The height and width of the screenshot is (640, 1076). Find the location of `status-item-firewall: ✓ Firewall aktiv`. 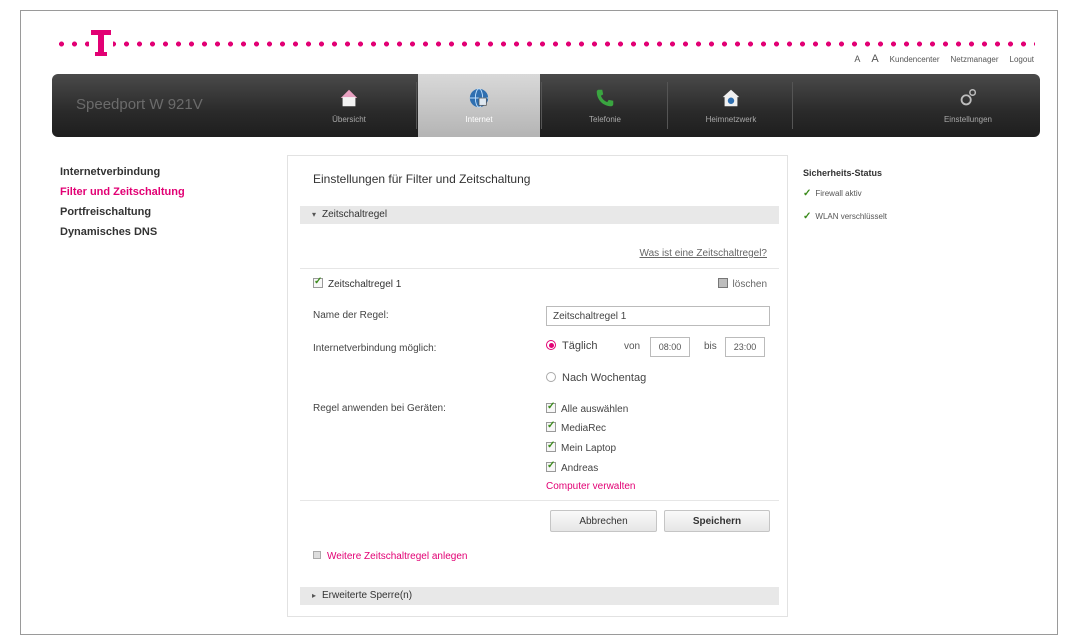

status-item-firewall: ✓ Firewall aktiv is located at coordinates (845, 193).